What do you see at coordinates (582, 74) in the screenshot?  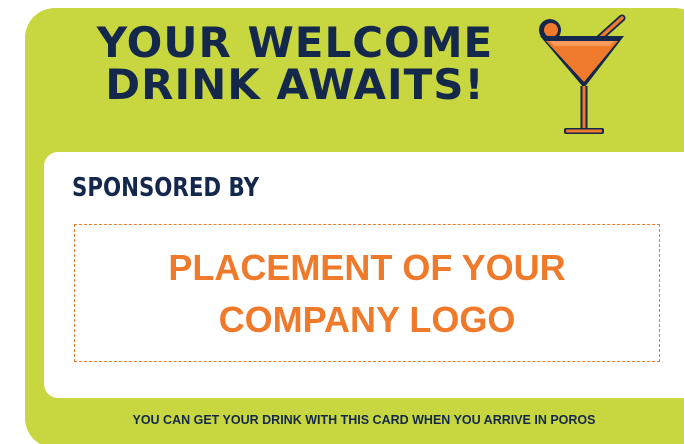 I see `cocktail-glass-icon` at bounding box center [582, 74].